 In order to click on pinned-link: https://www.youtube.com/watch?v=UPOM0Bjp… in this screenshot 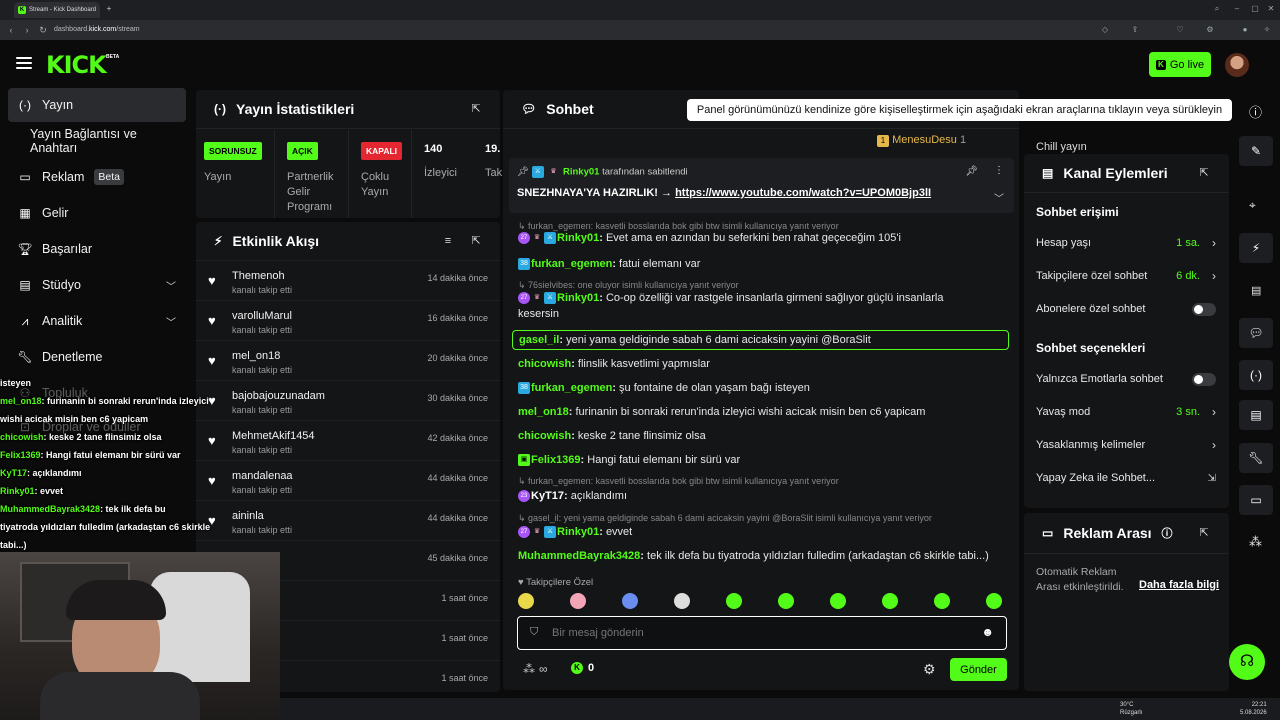, I will do `click(803, 193)`.